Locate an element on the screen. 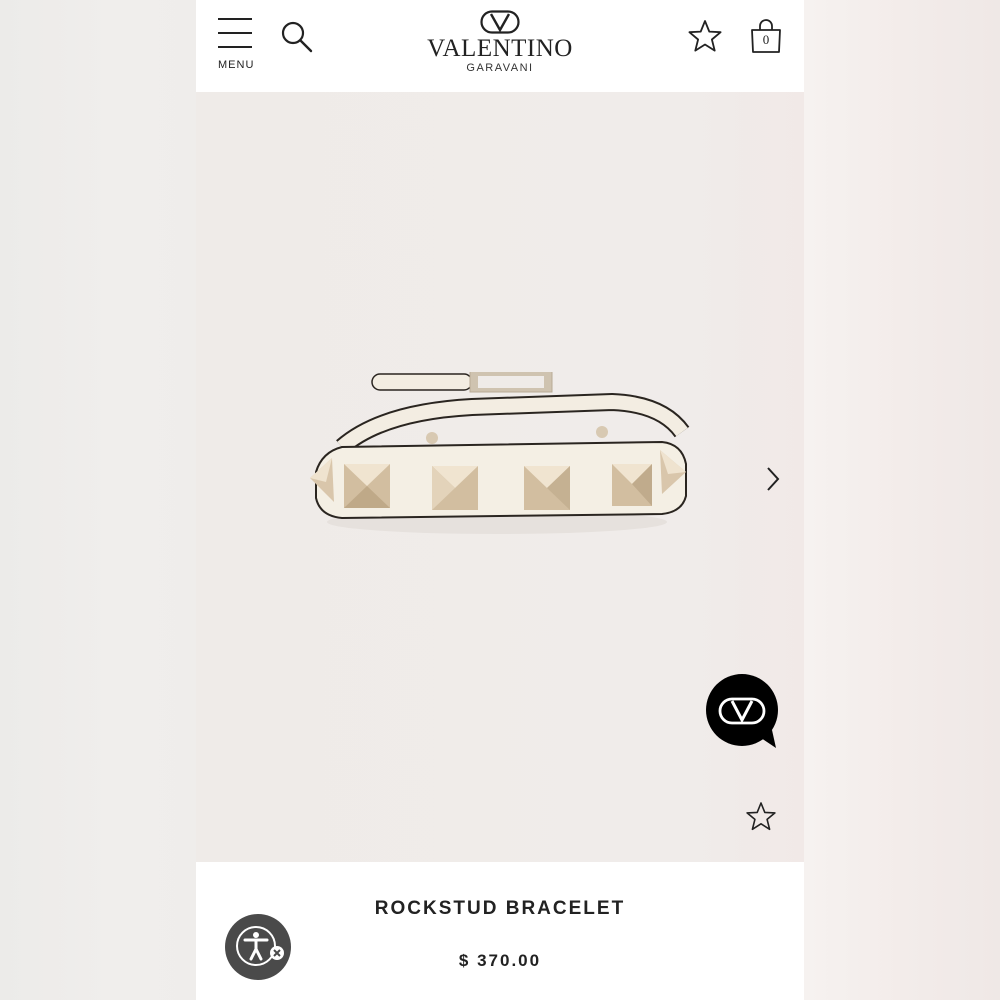 This screenshot has width=1000, height=1000. menu-button: MENU is located at coordinates (236, 46).